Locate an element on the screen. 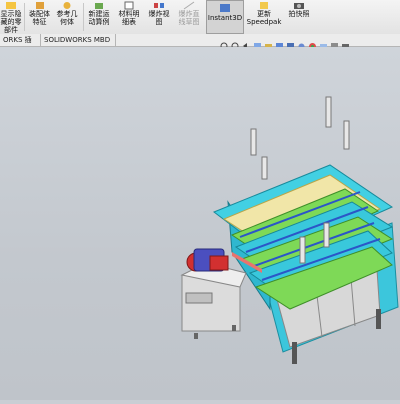 The height and width of the screenshot is (404, 400). speedpak-icon is located at coordinates (264, 5).